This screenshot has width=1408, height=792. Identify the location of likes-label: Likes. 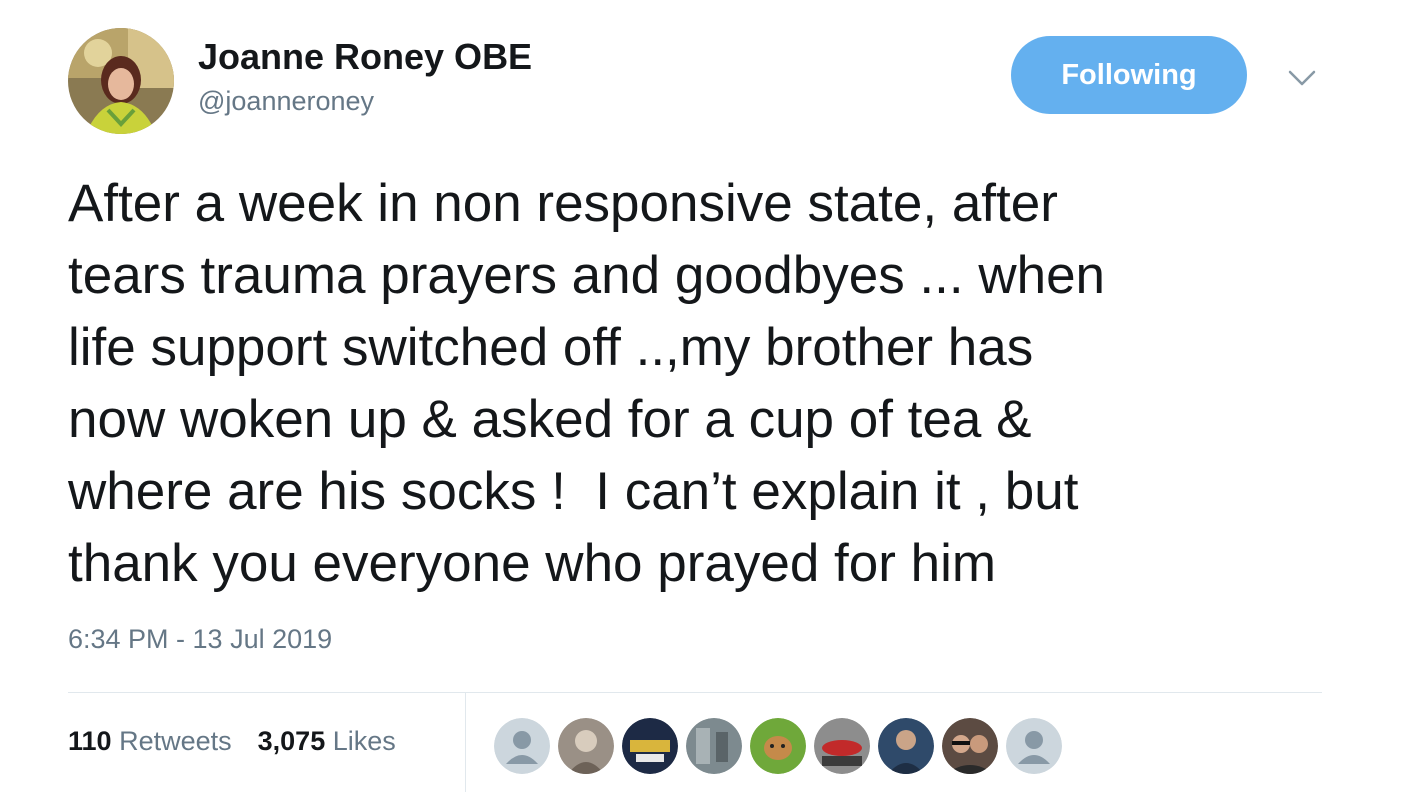
(364, 741).